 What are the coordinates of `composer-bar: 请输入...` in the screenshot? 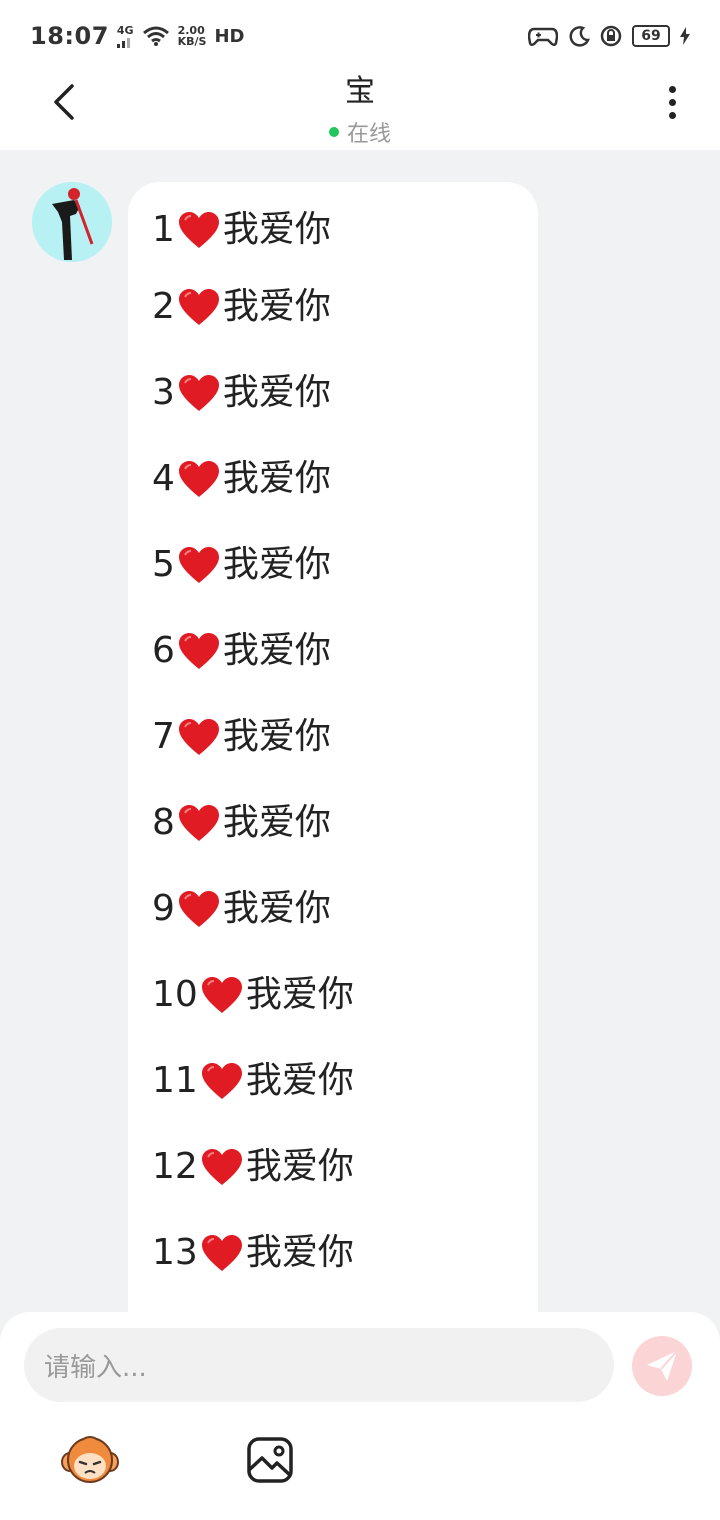 It's located at (360, 1416).